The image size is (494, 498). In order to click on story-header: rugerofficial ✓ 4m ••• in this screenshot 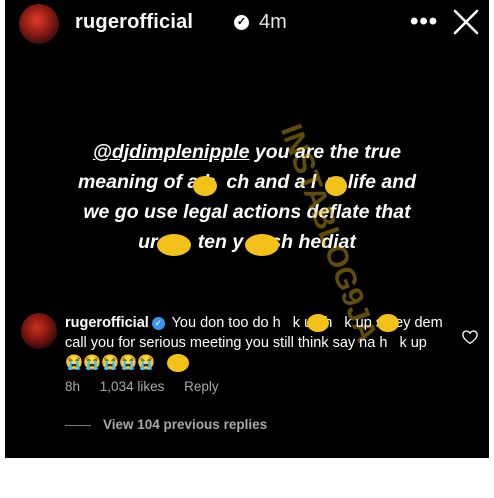, I will do `click(247, 24)`.